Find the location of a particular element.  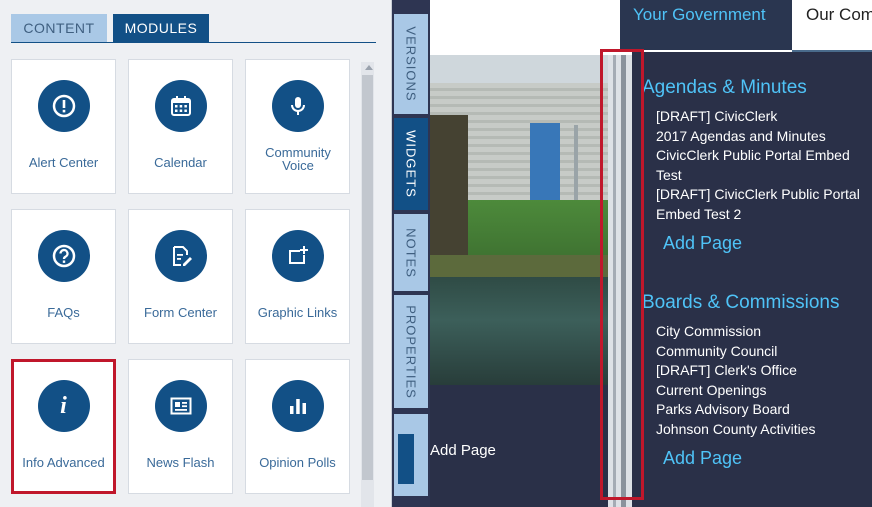

boards-link: Current Openings is located at coordinates (764, 391).